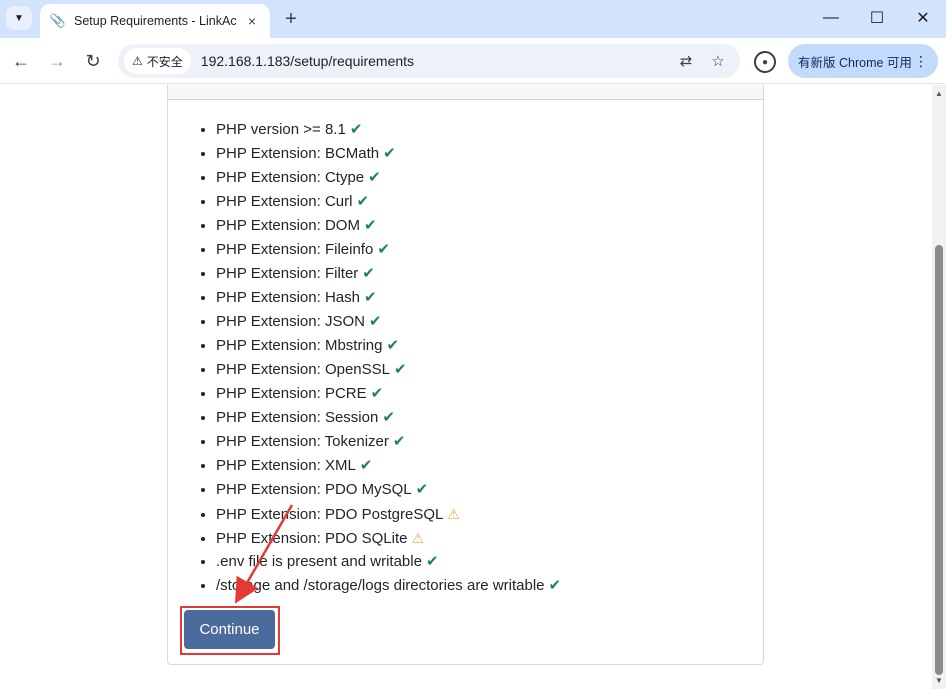 This screenshot has width=946, height=689. What do you see at coordinates (939, 93) in the screenshot?
I see `scroll-up-icon: ▲` at bounding box center [939, 93].